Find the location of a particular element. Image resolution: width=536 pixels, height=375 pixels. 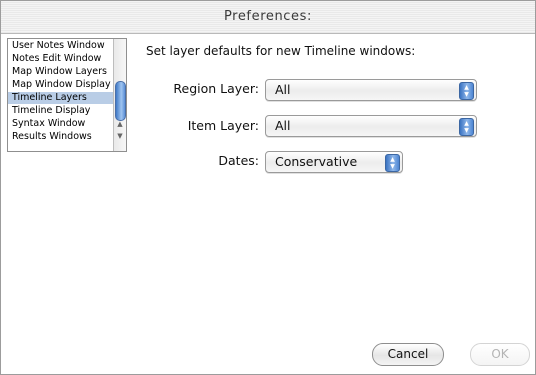

dates-value: Conservative is located at coordinates (316, 161).